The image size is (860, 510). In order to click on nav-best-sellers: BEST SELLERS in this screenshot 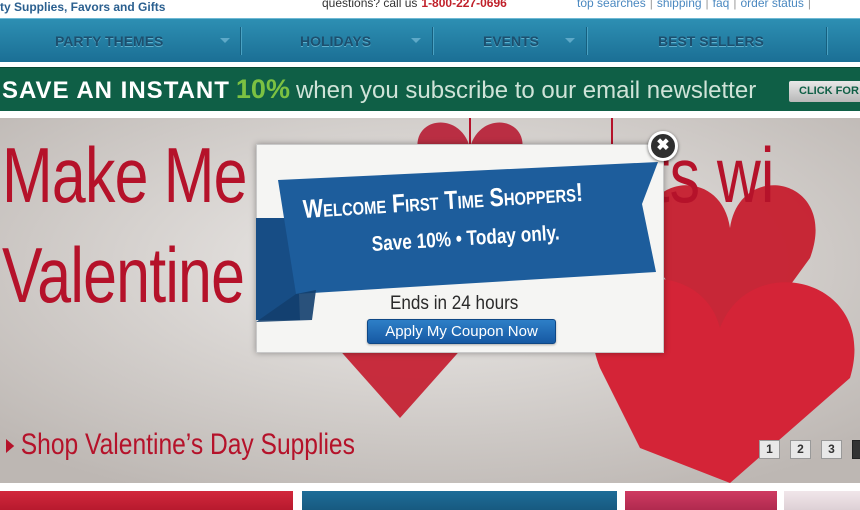, I will do `click(711, 41)`.